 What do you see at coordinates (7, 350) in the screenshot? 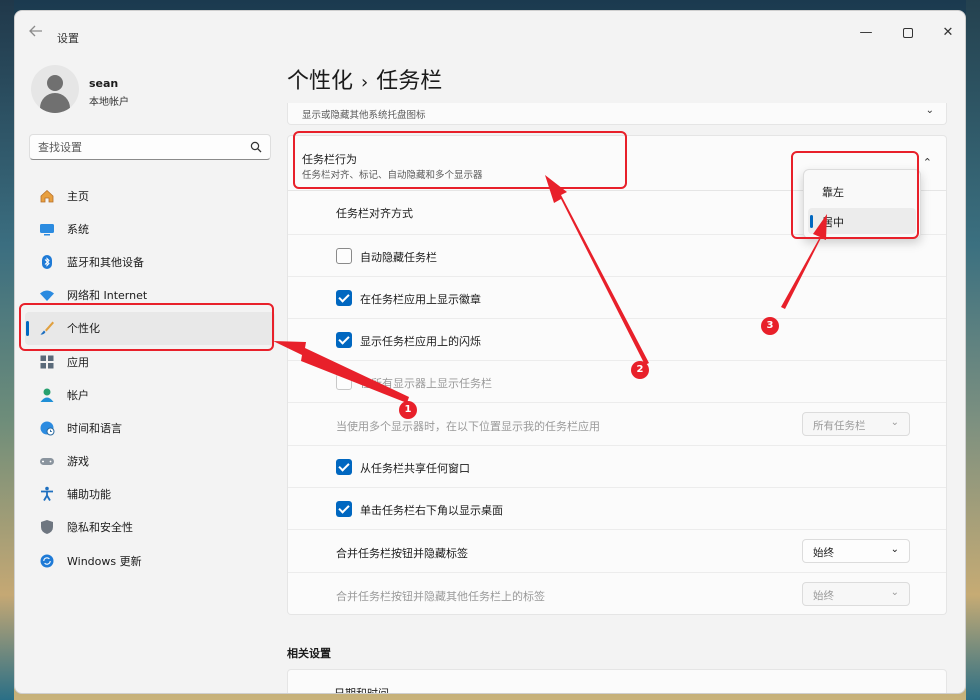
I see `wallpaper-left` at bounding box center [7, 350].